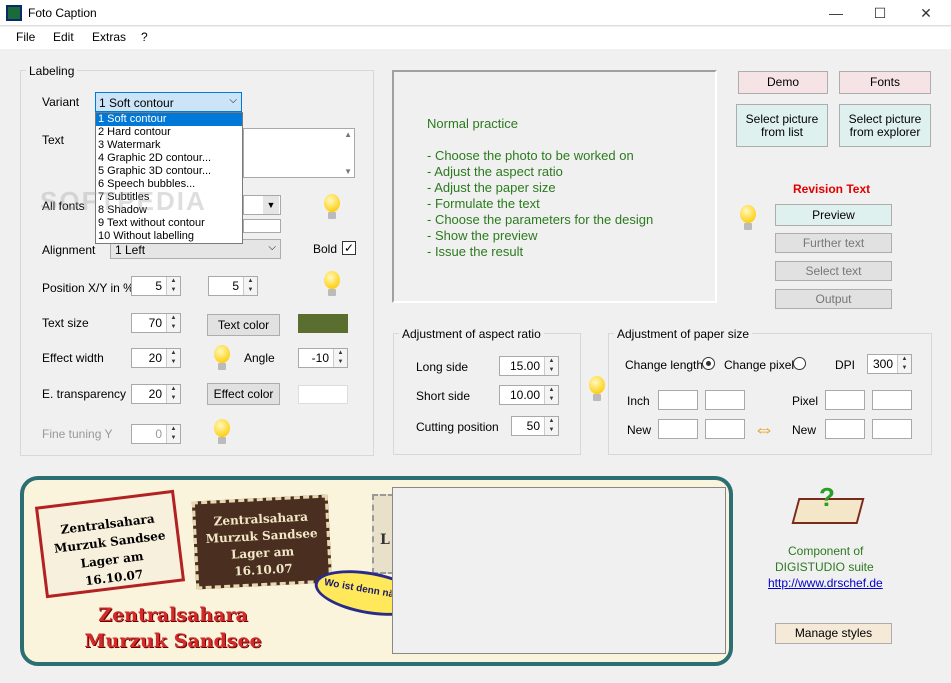  What do you see at coordinates (262, 205) in the screenshot?
I see `font-select: ▼` at bounding box center [262, 205].